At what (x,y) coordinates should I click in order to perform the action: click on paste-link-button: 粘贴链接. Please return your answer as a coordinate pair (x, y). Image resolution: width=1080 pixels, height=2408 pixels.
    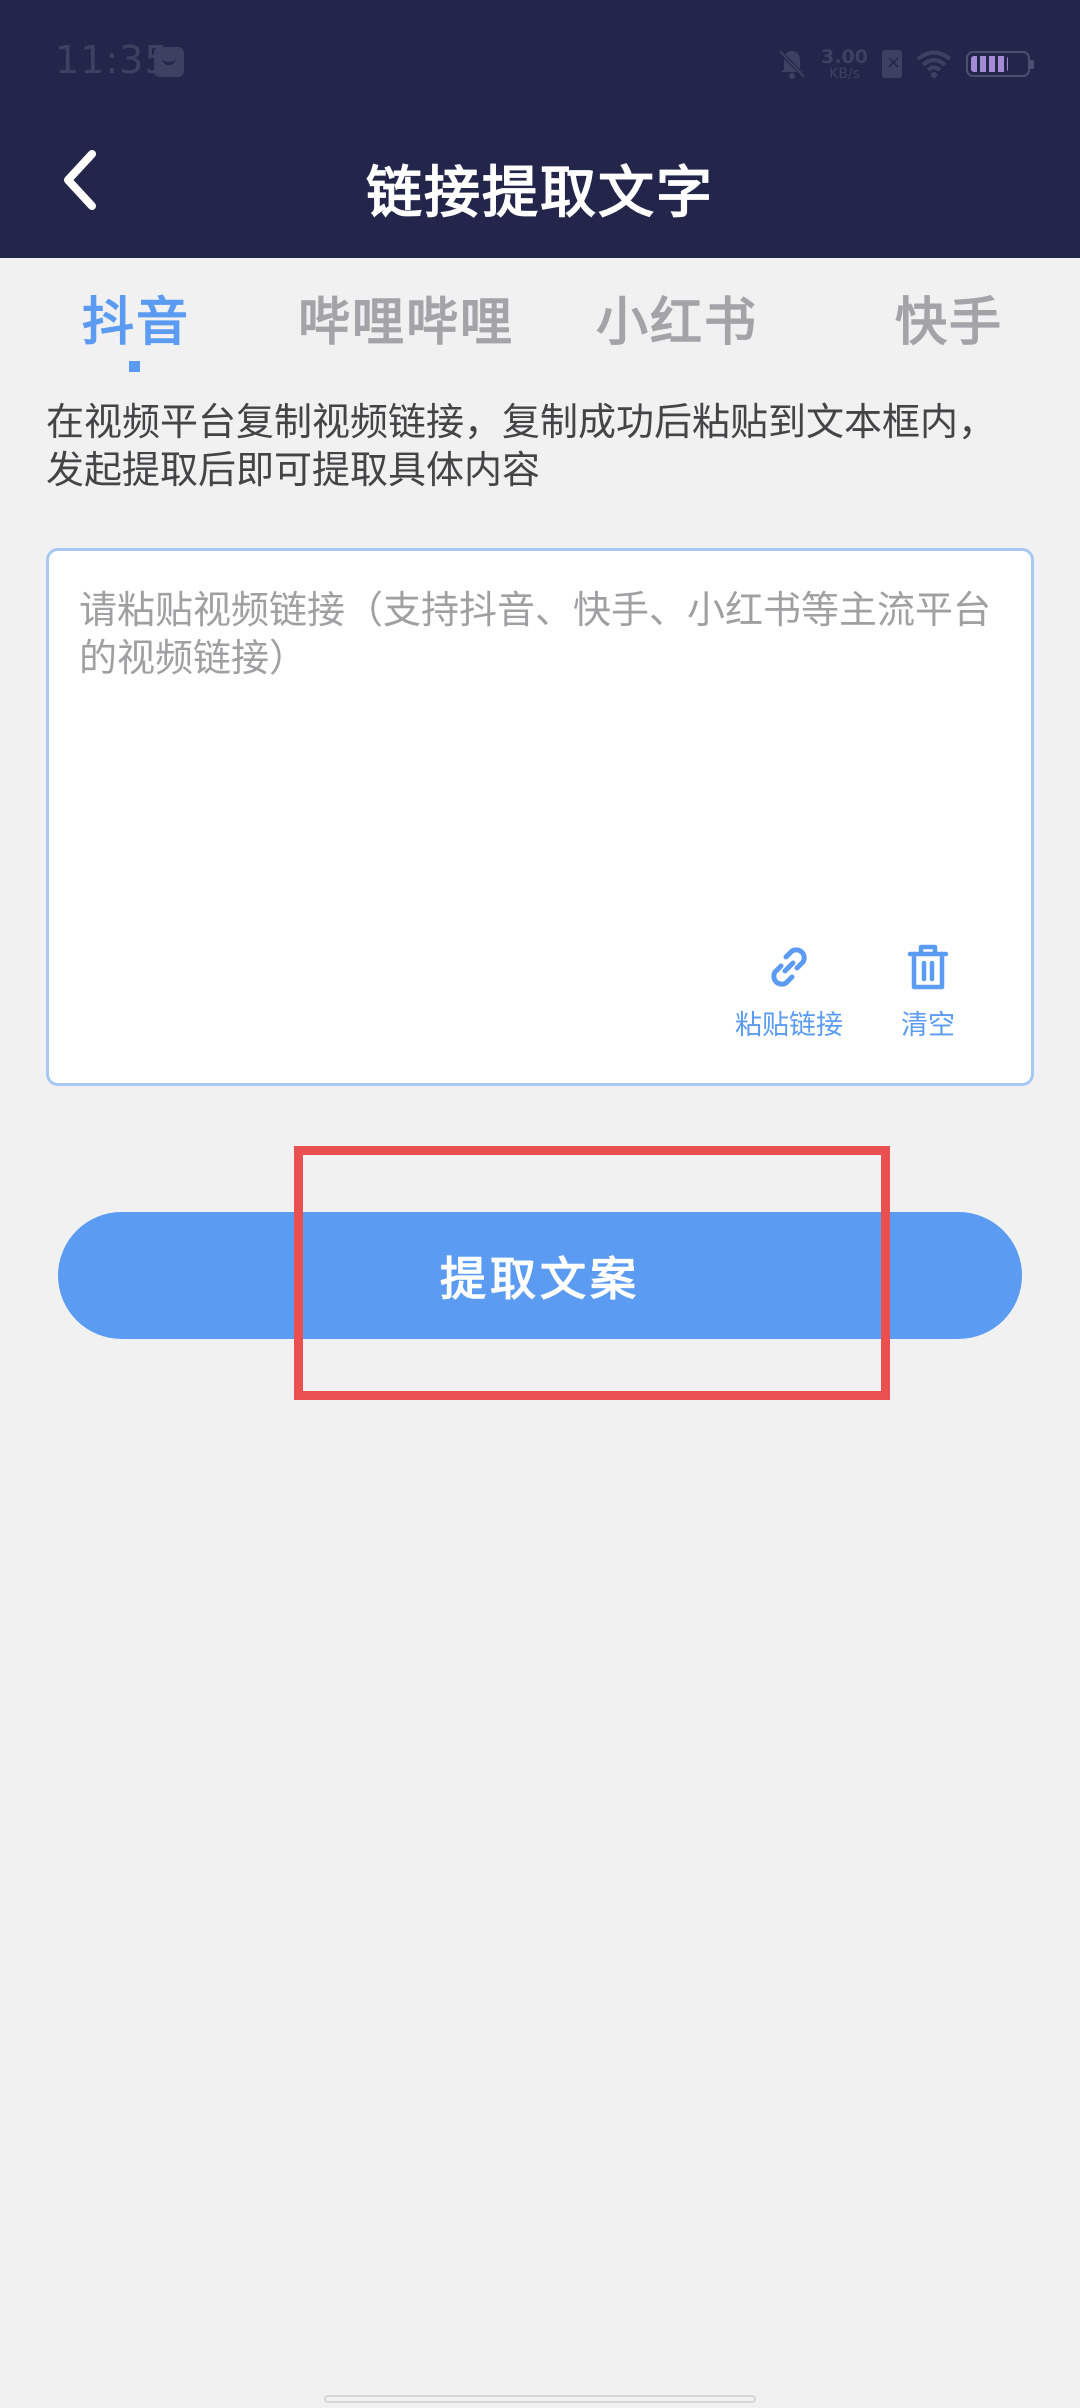
    Looking at the image, I should click on (789, 991).